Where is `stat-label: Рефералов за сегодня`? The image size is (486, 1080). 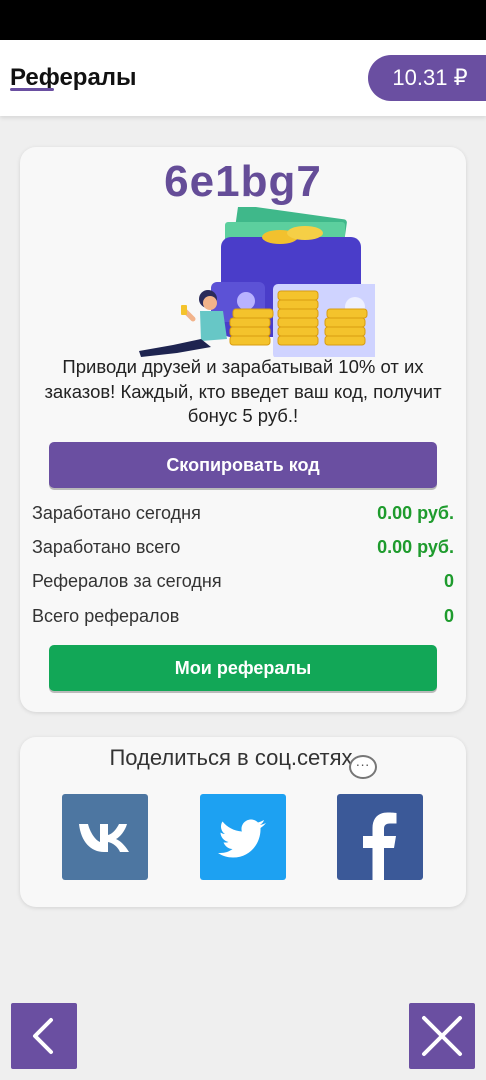
stat-label: Рефералов за сегодня is located at coordinates (127, 581).